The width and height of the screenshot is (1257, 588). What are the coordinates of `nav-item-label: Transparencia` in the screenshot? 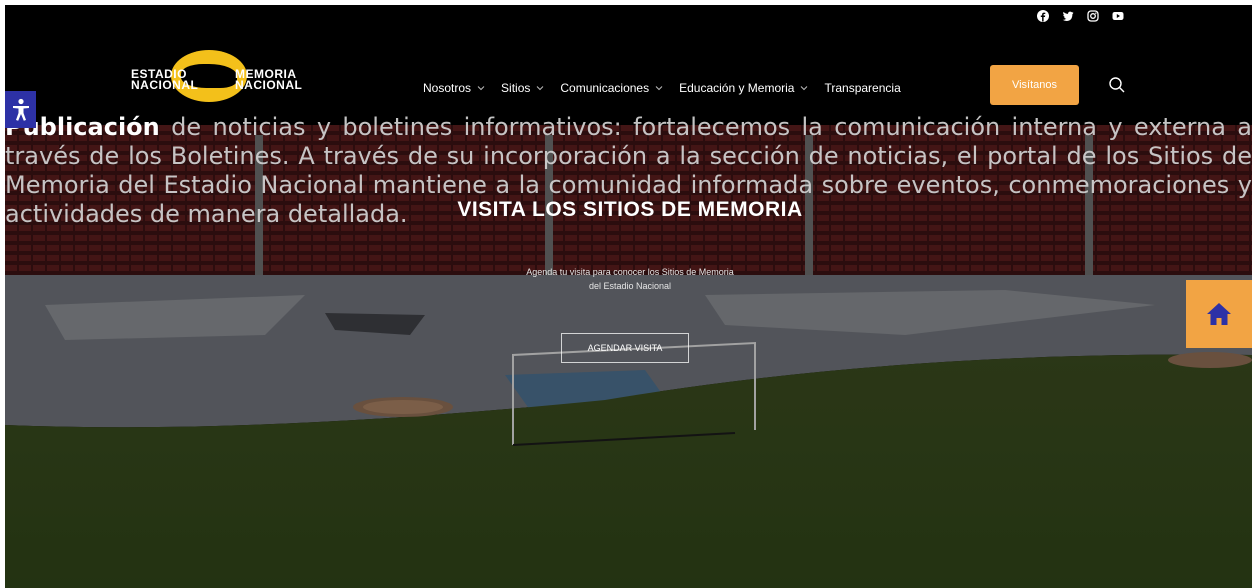 It's located at (862, 88).